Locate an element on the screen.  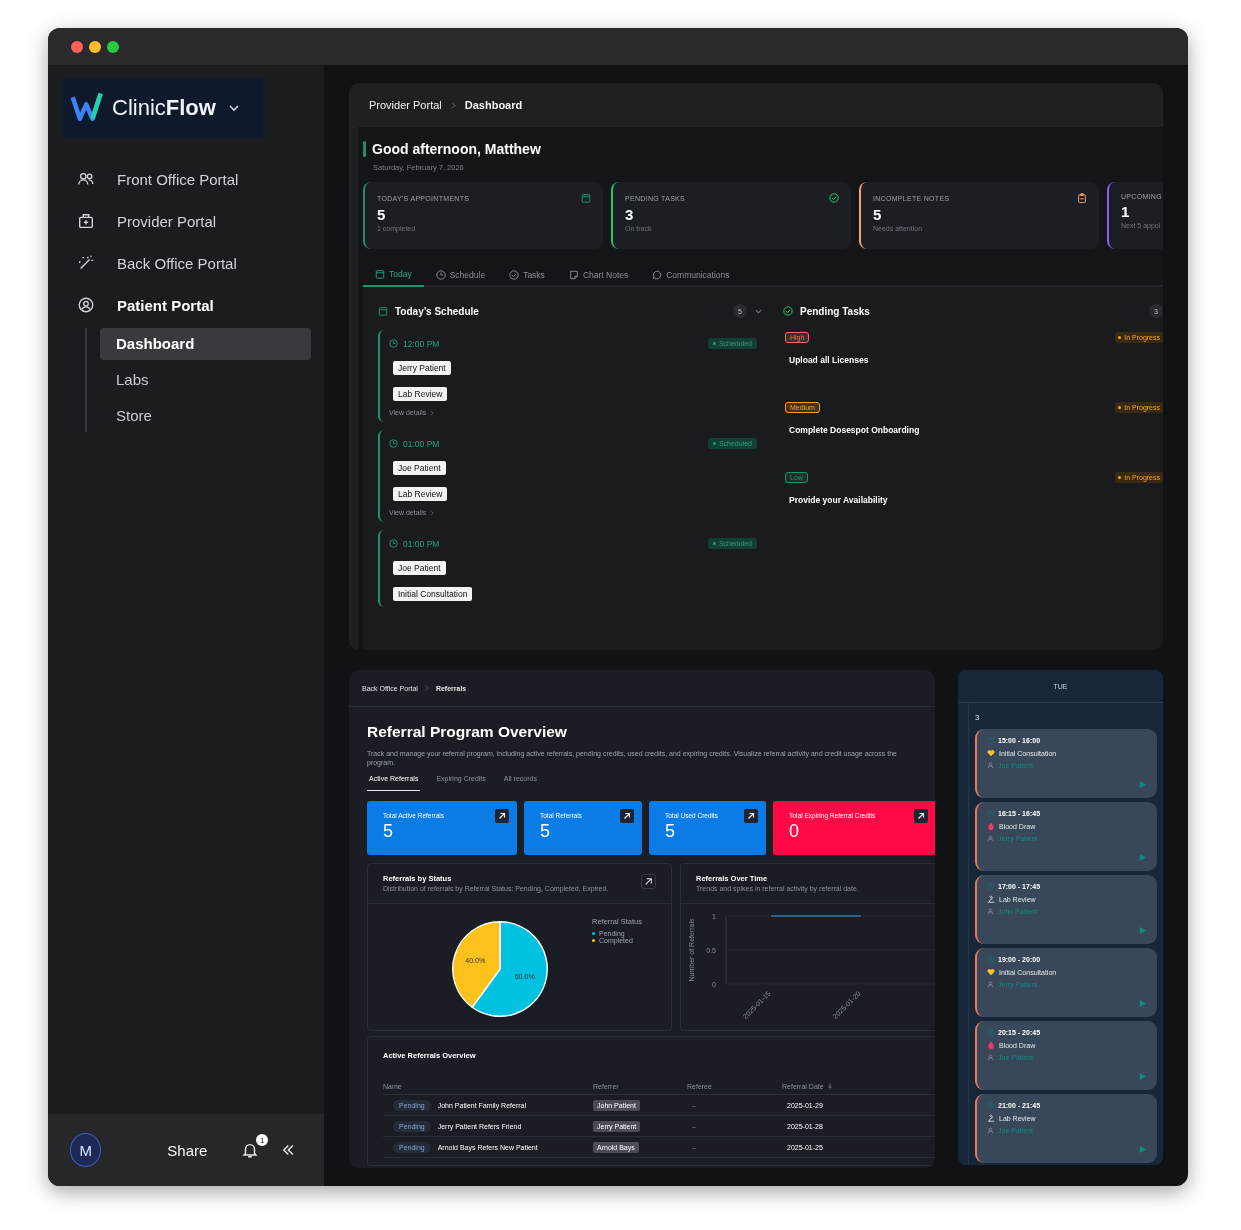
patient-chip: Jerry Patient is located at coordinates (422, 368).